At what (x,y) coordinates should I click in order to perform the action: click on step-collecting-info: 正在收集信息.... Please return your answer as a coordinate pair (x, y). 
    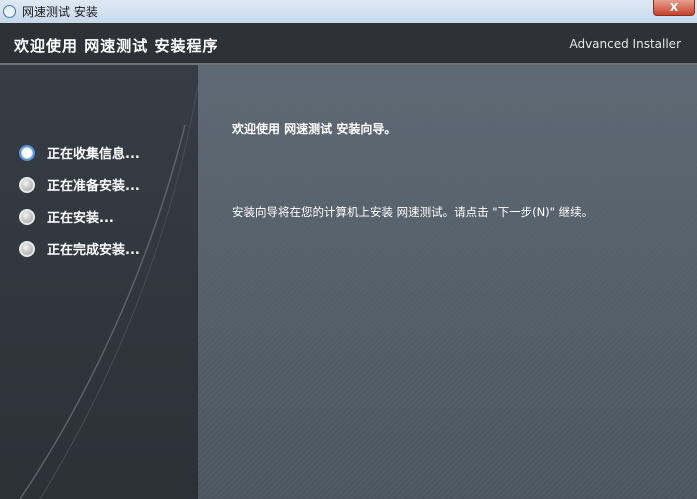
    Looking at the image, I should click on (79, 152).